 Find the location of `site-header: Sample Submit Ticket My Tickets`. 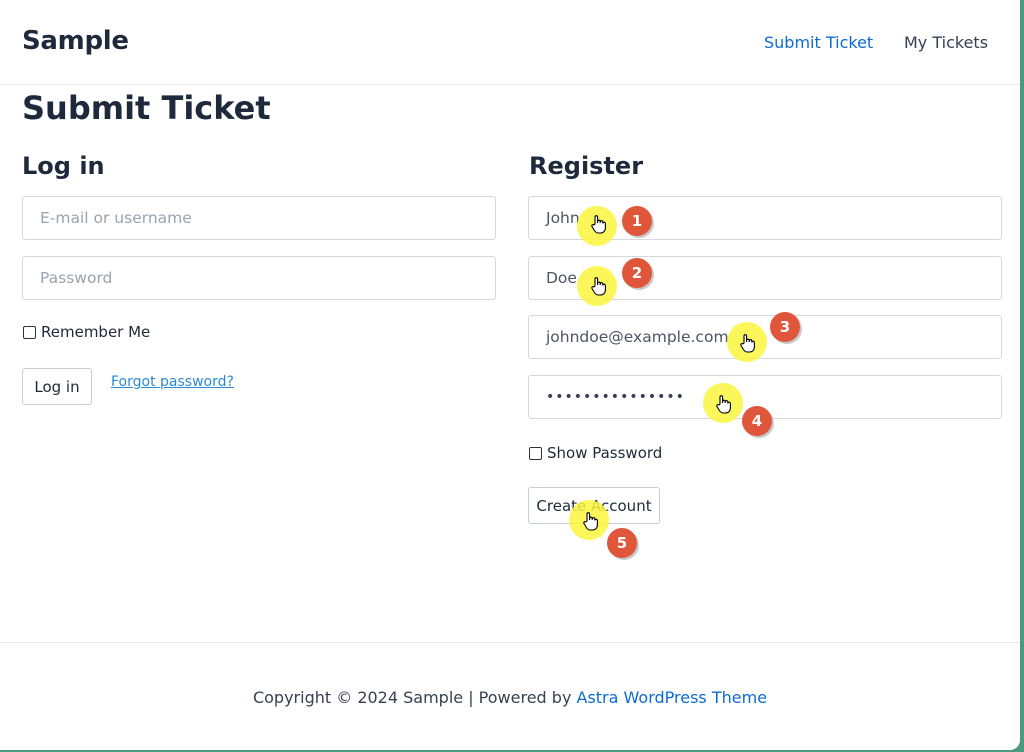

site-header: Sample Submit Ticket My Tickets is located at coordinates (510, 42).